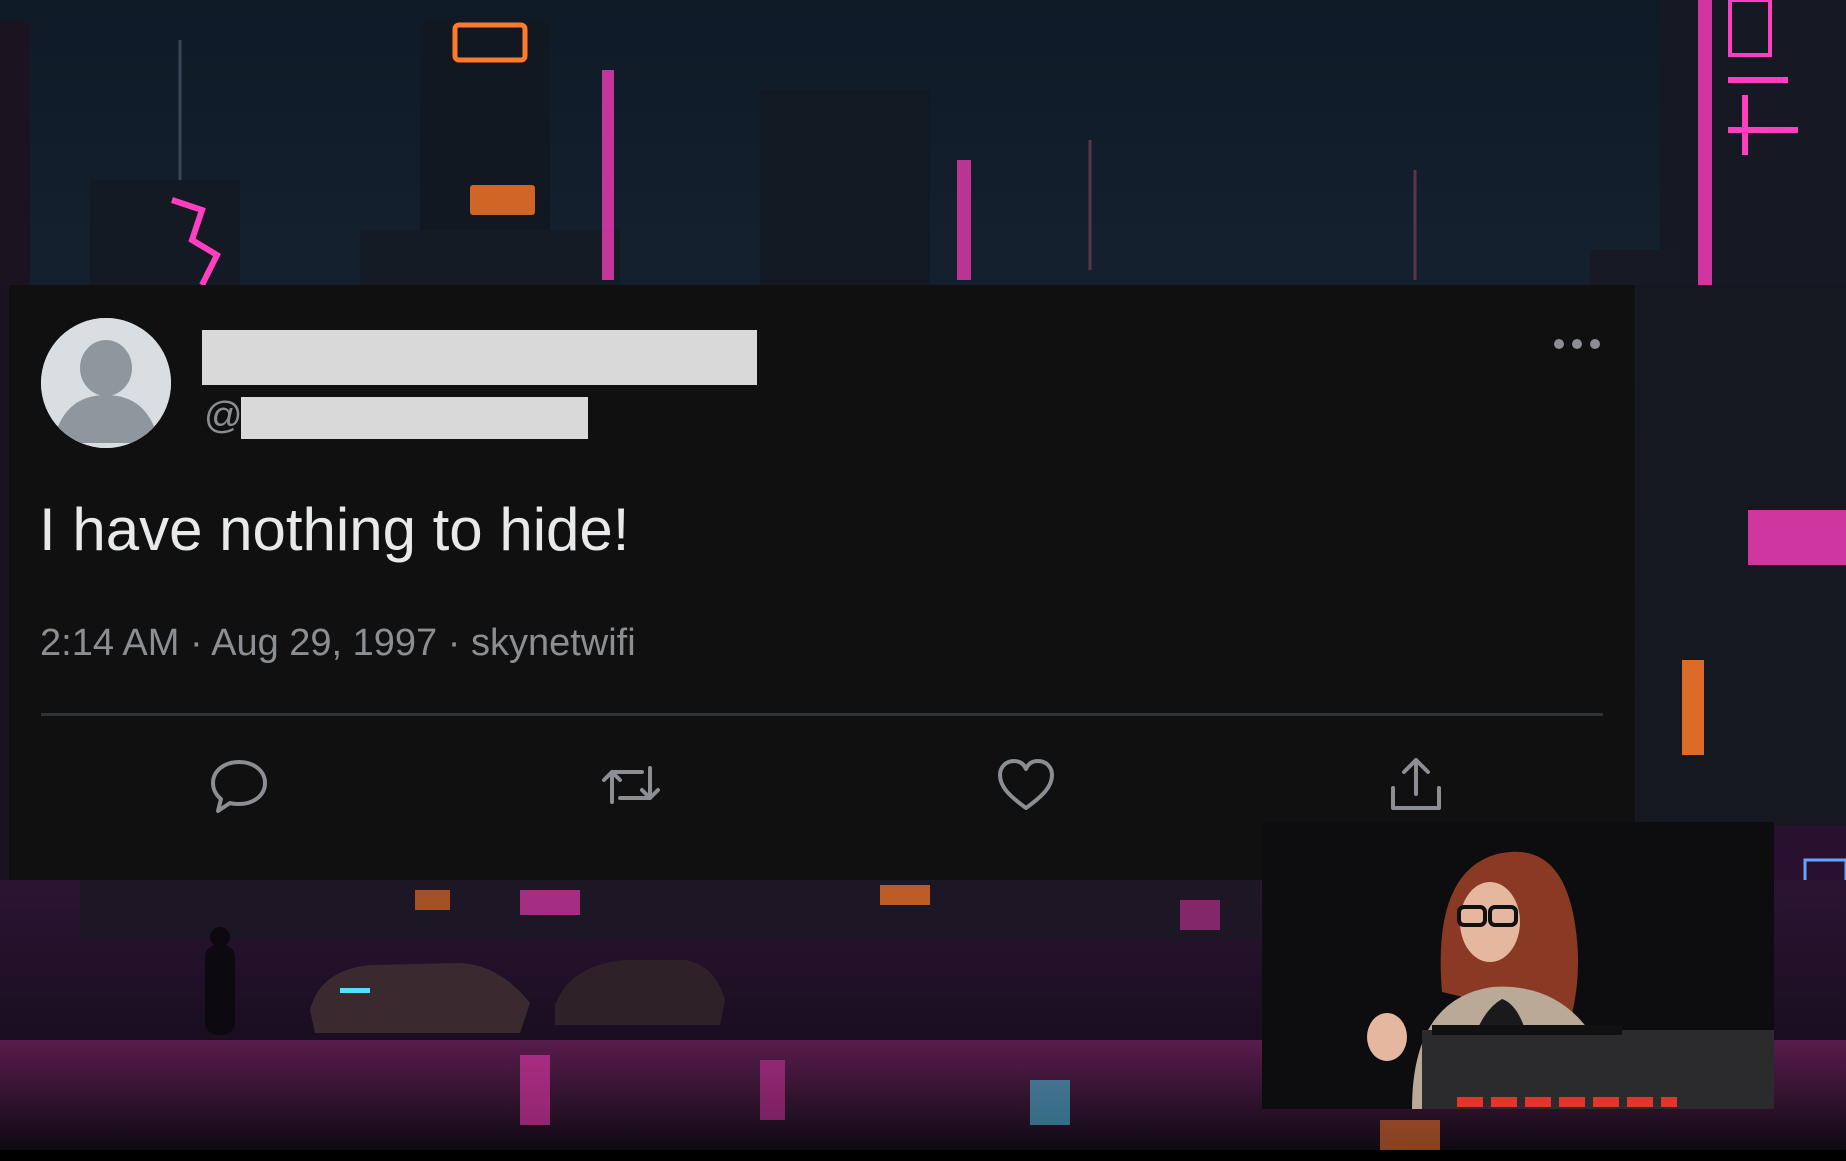  Describe the element at coordinates (223, 416) in the screenshot. I see `handle-at-symbol: @` at that location.